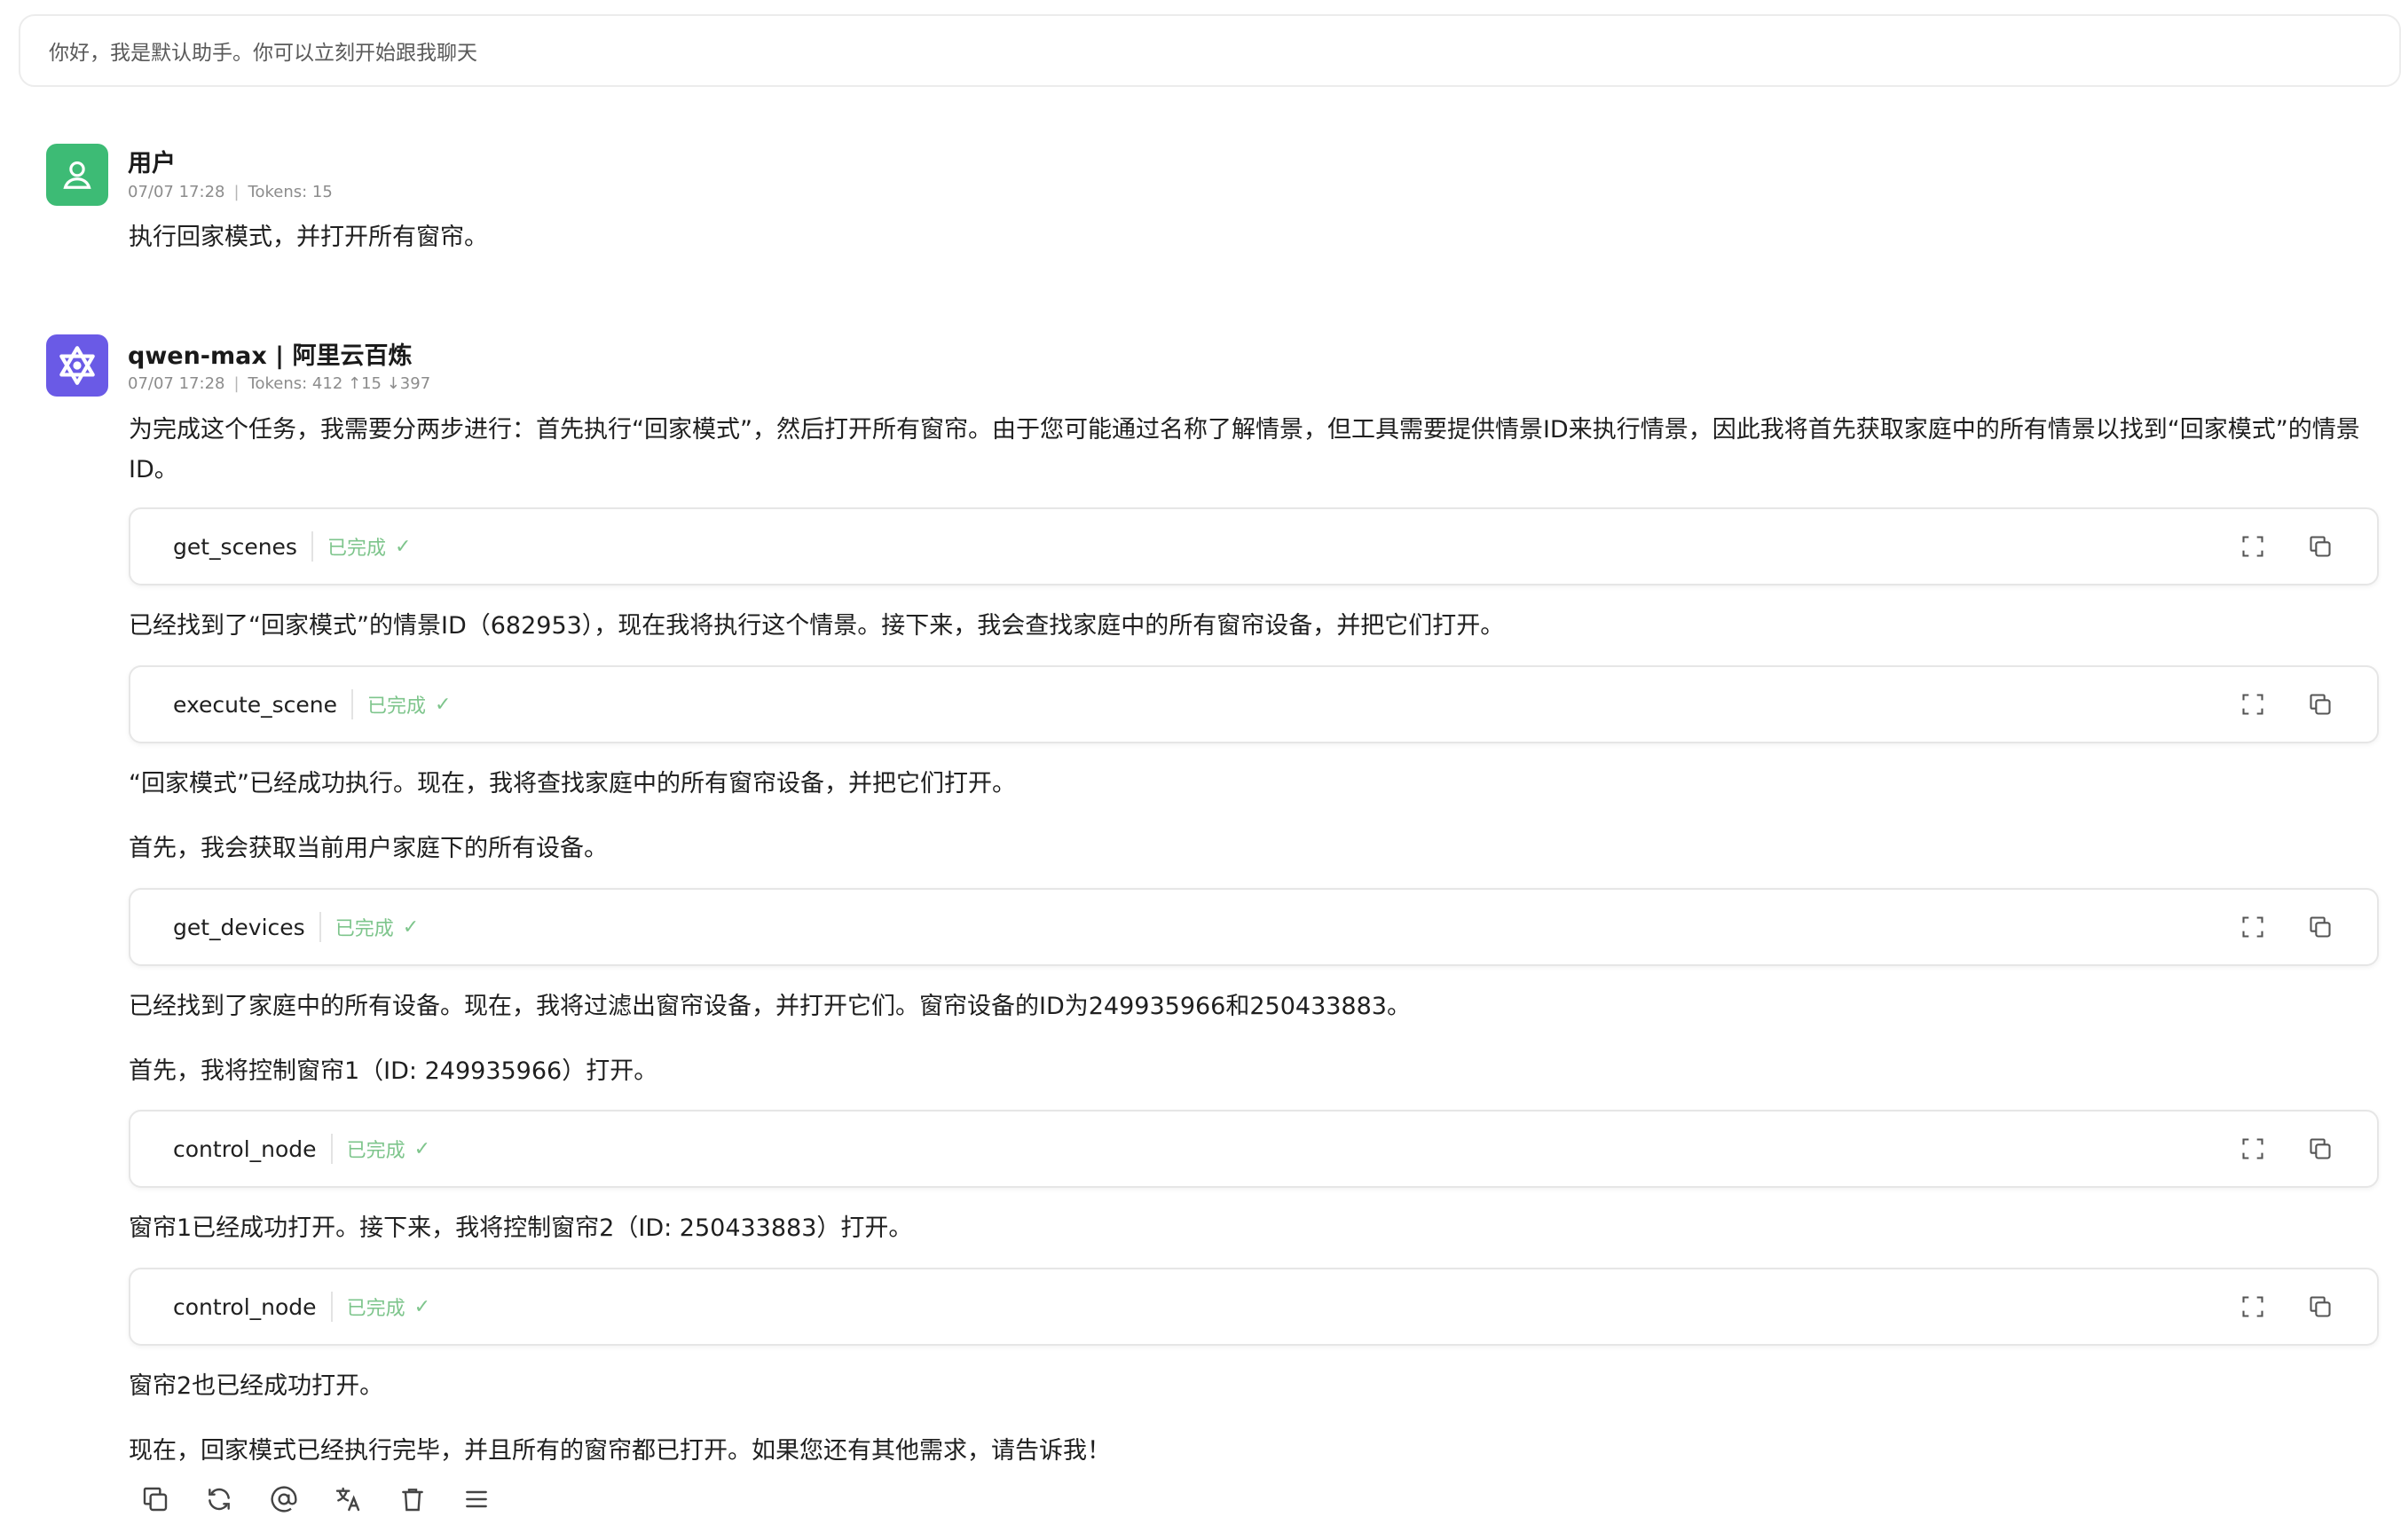 This screenshot has height=1540, width=2401. I want to click on assistant-paragraph: 首先，我将控制窗帘1（ID: 249935966）打开。, so click(394, 1071).